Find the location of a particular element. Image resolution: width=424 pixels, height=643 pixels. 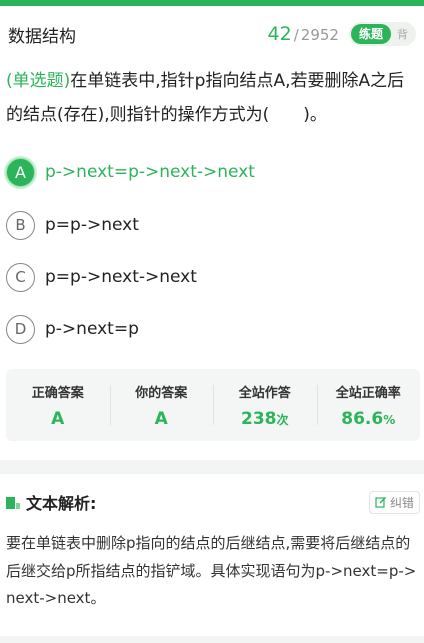

analysis-section-icon is located at coordinates (13, 502).